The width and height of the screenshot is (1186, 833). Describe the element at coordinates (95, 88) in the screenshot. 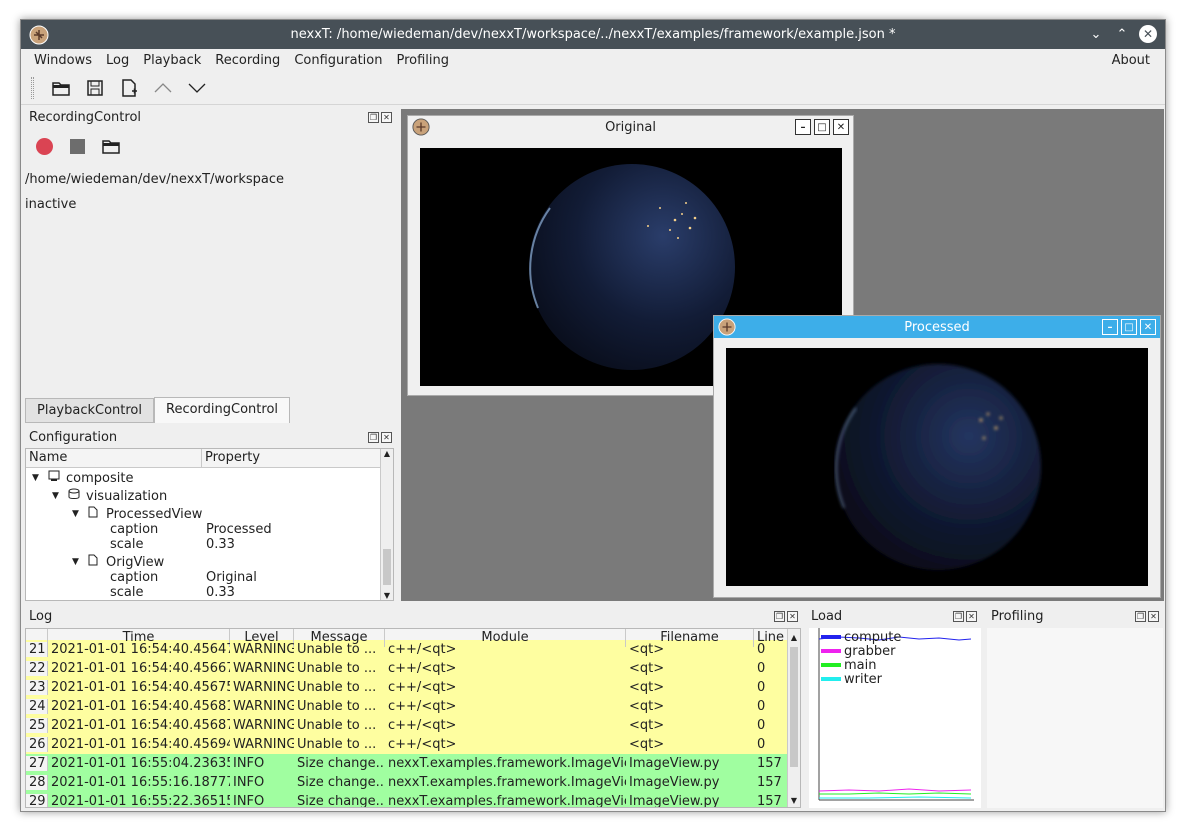

I see `save-icon` at that location.